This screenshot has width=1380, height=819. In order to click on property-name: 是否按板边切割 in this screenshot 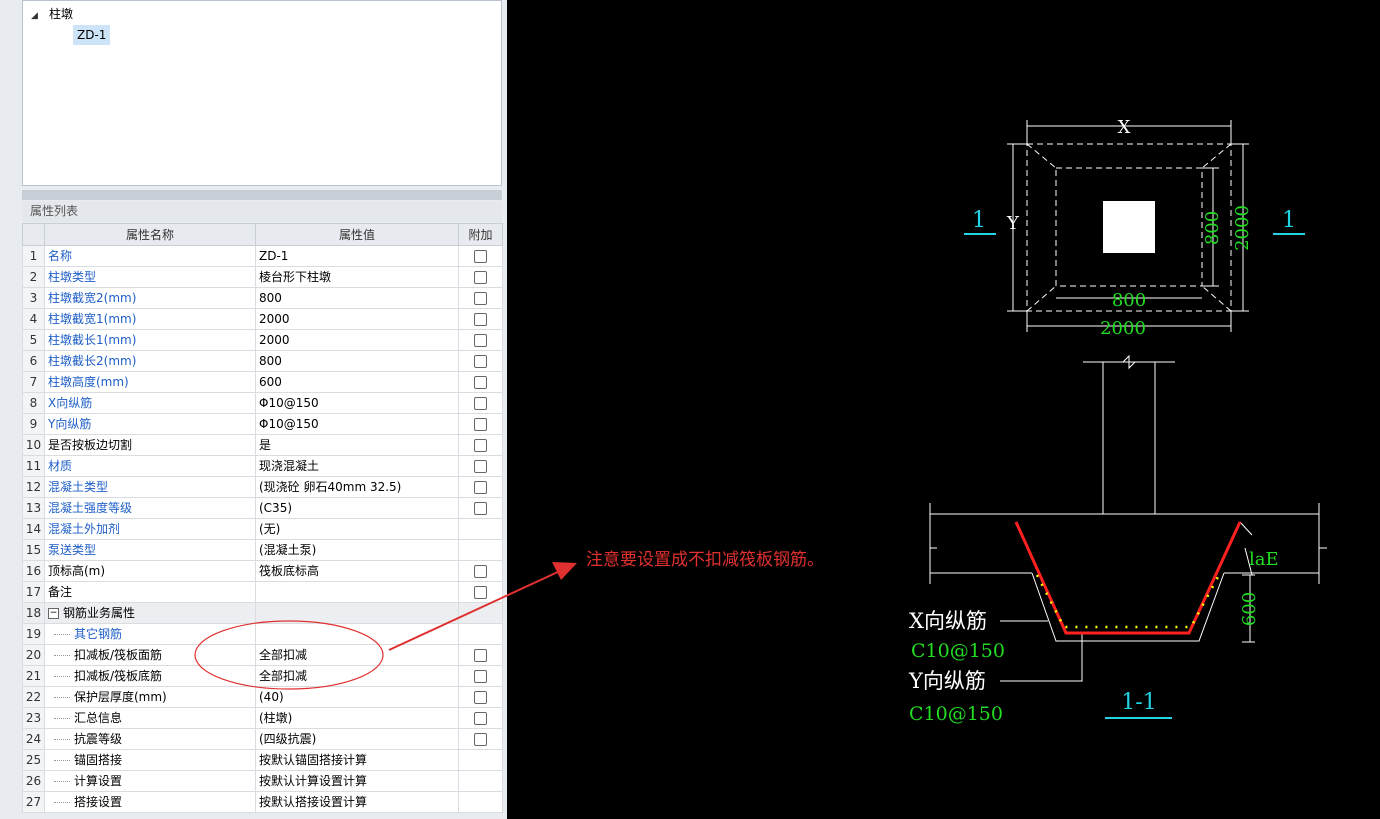, I will do `click(150, 445)`.